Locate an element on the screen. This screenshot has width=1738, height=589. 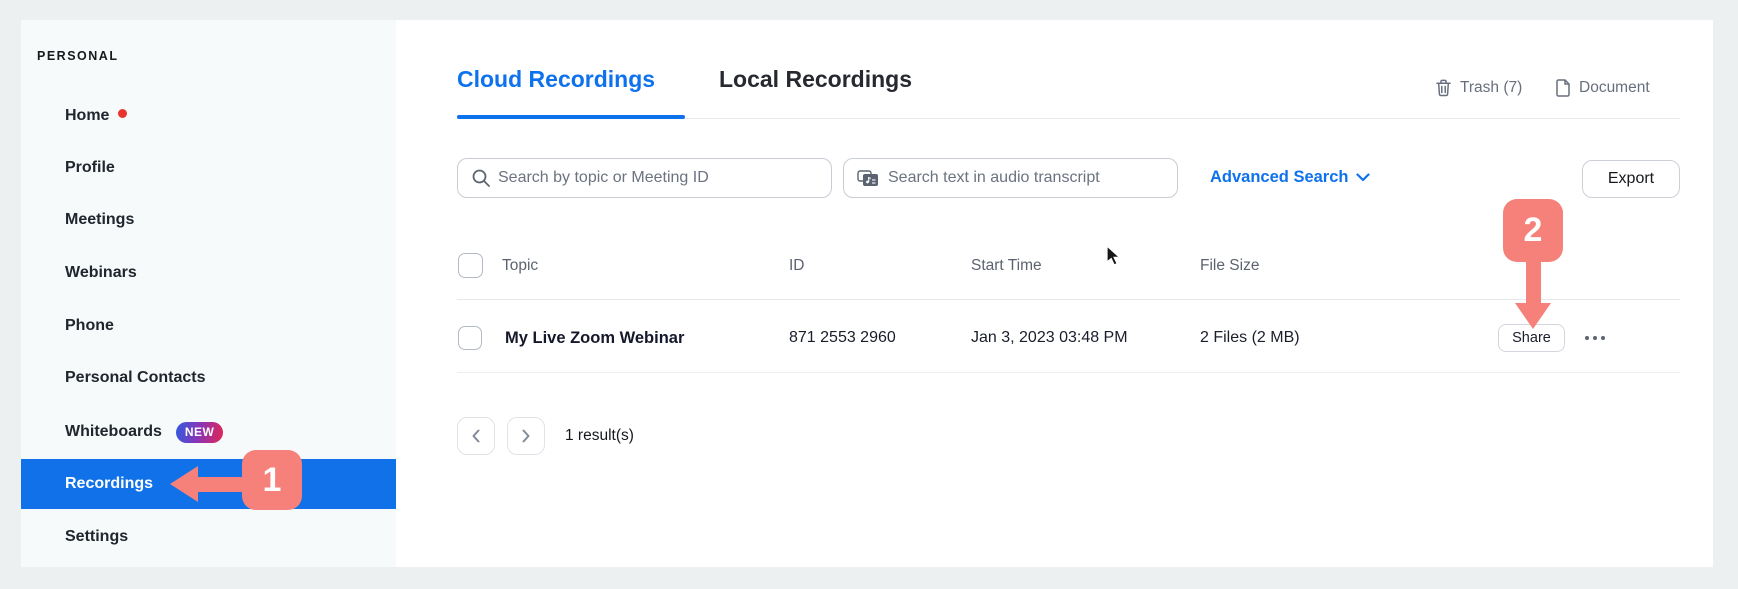
sidebar-item-label: Settings is located at coordinates (97, 536).